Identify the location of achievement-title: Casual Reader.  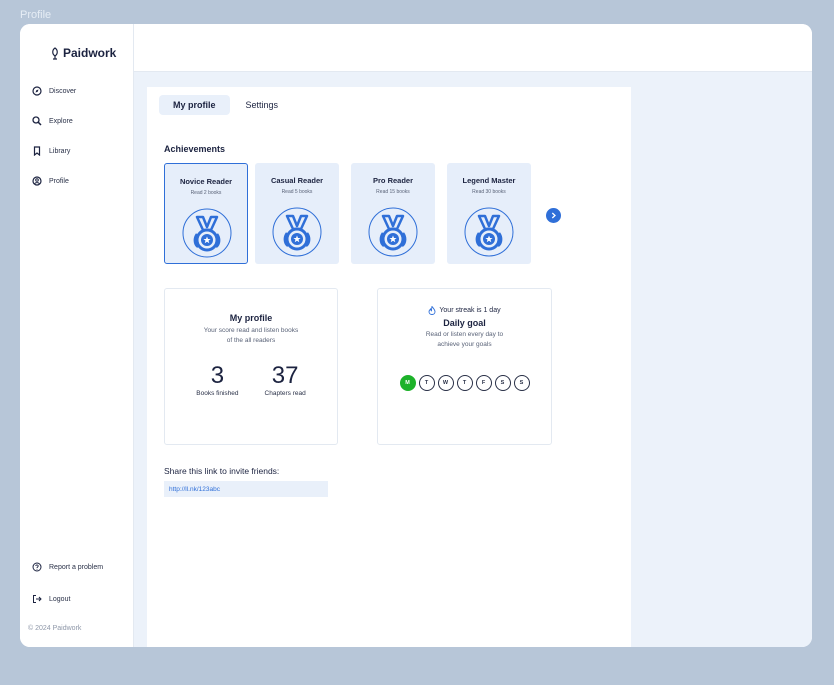
(297, 180).